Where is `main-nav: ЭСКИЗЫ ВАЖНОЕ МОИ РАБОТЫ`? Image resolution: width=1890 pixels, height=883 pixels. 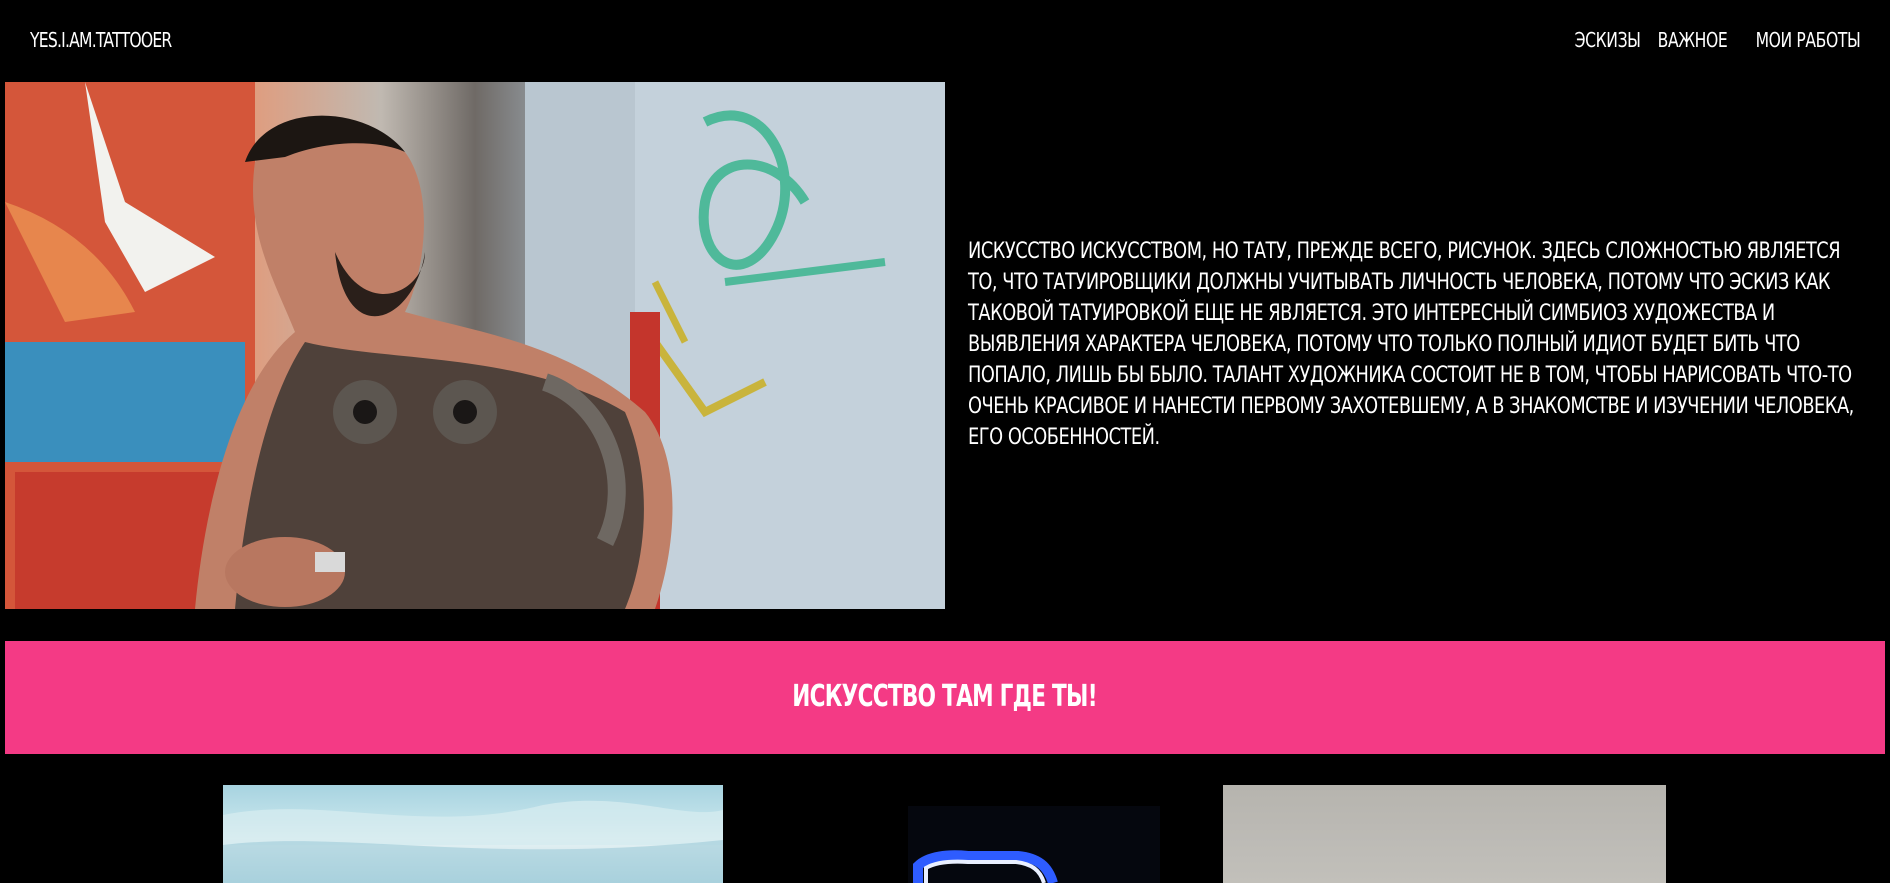 main-nav: ЭСКИЗЫ ВАЖНОЕ МОИ РАБОТЫ is located at coordinates (1712, 40).